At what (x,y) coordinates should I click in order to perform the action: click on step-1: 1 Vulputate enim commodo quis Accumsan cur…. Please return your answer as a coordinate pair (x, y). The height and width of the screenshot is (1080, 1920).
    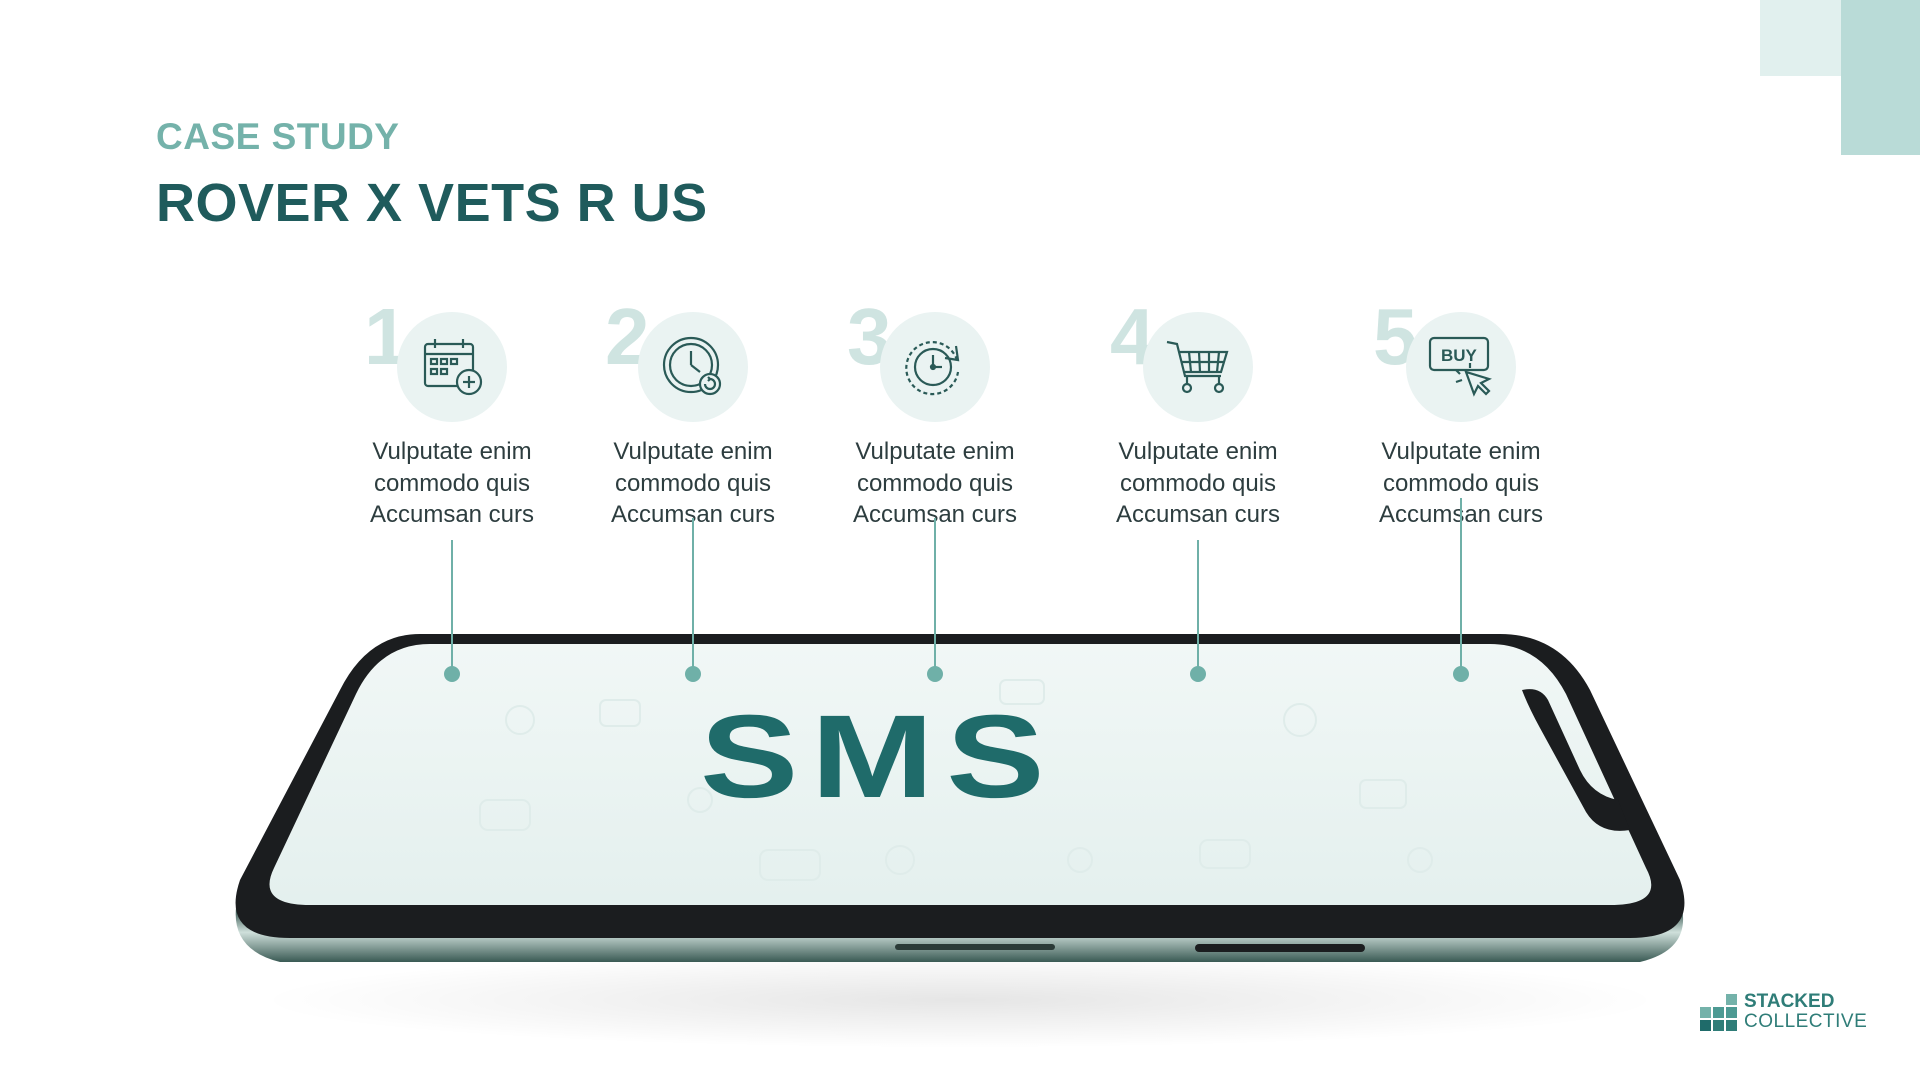
    Looking at the image, I should click on (452, 418).